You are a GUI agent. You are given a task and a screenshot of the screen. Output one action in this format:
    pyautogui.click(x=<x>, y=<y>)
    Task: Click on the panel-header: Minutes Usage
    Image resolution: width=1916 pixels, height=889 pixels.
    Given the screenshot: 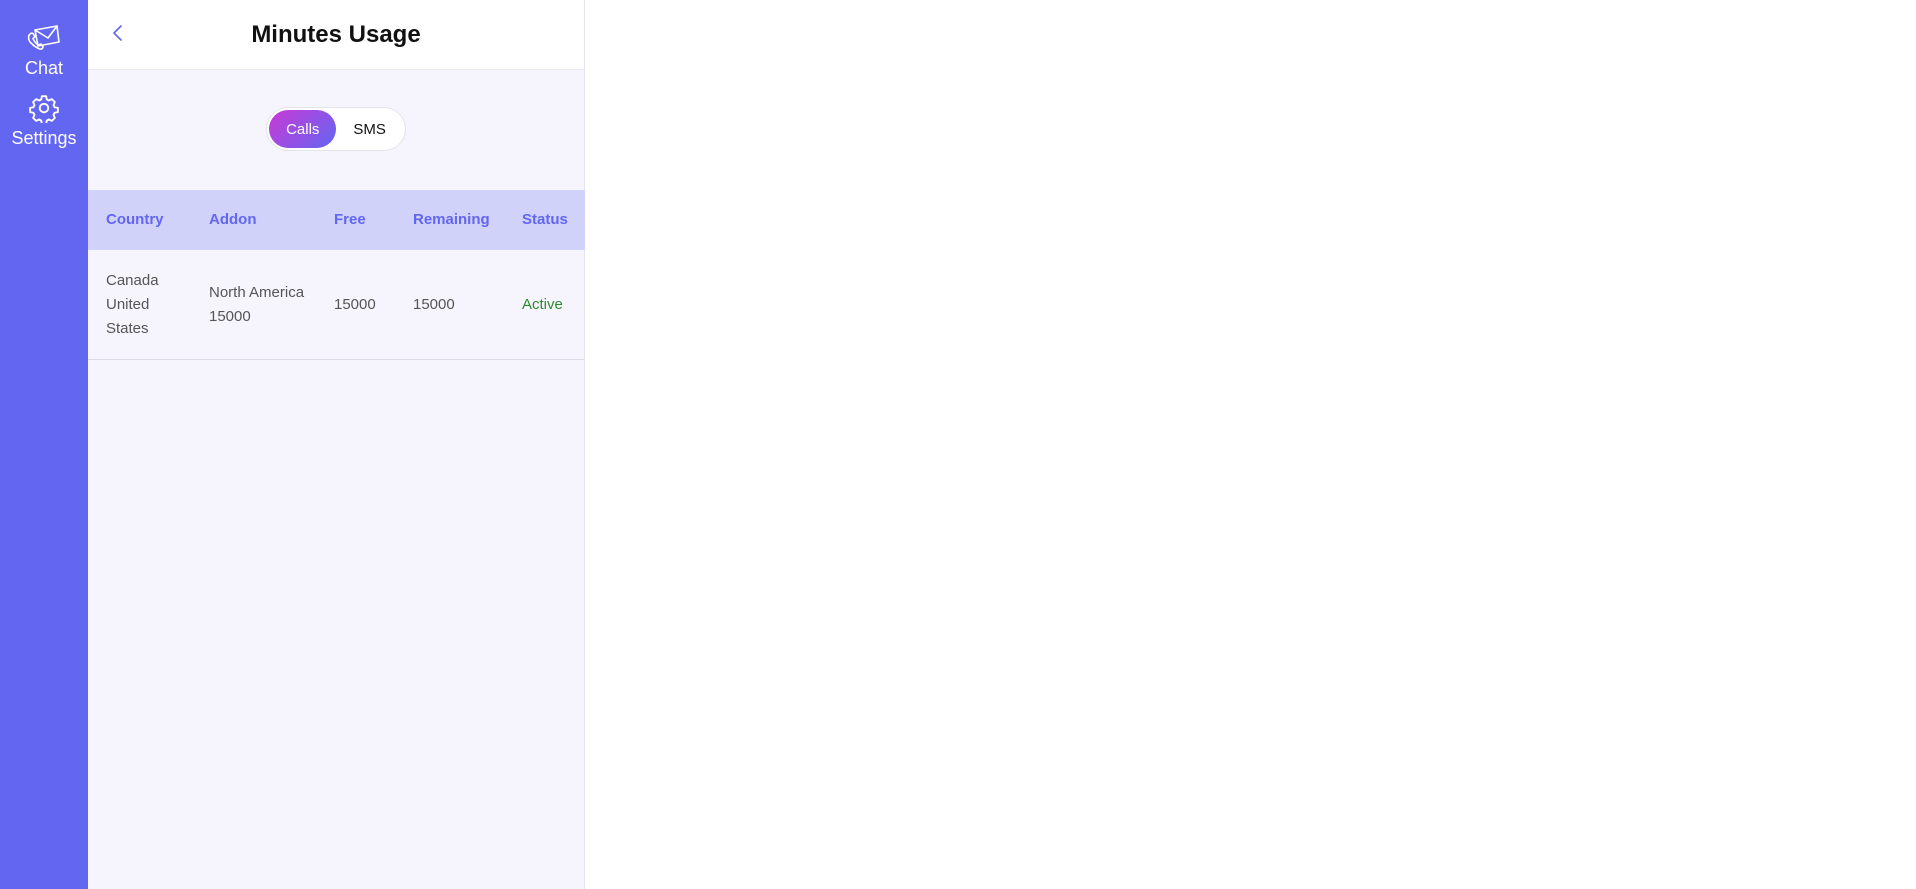 What is the action you would take?
    pyautogui.click(x=336, y=35)
    